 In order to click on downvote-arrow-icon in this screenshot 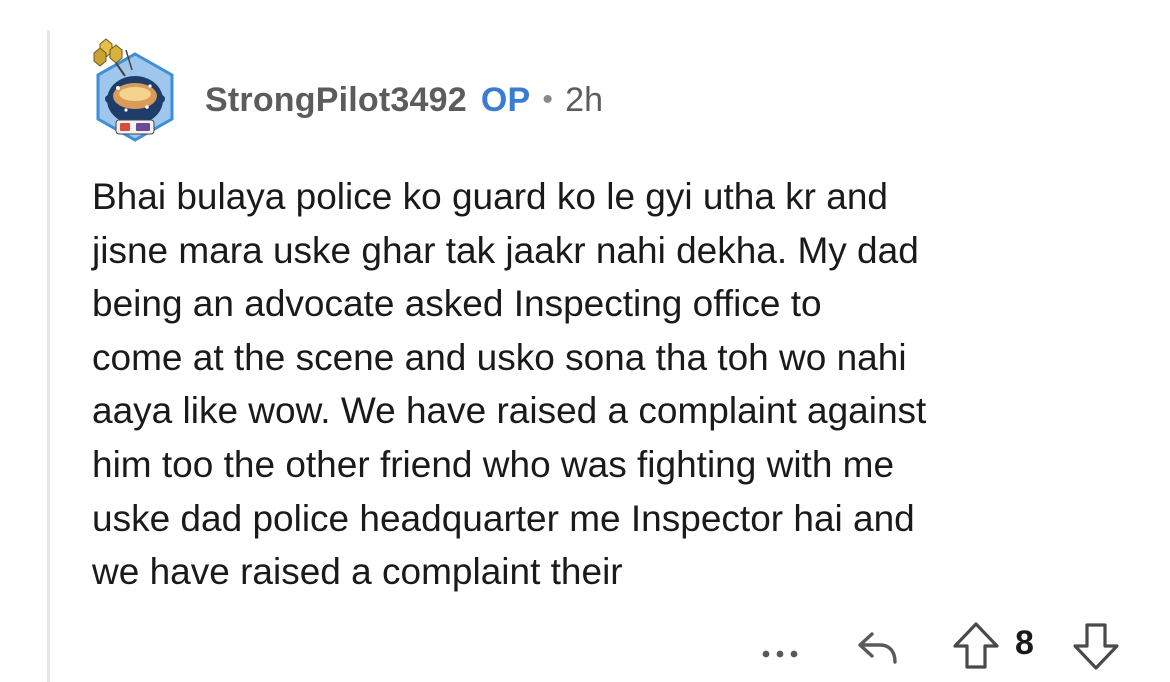, I will do `click(1096, 646)`.